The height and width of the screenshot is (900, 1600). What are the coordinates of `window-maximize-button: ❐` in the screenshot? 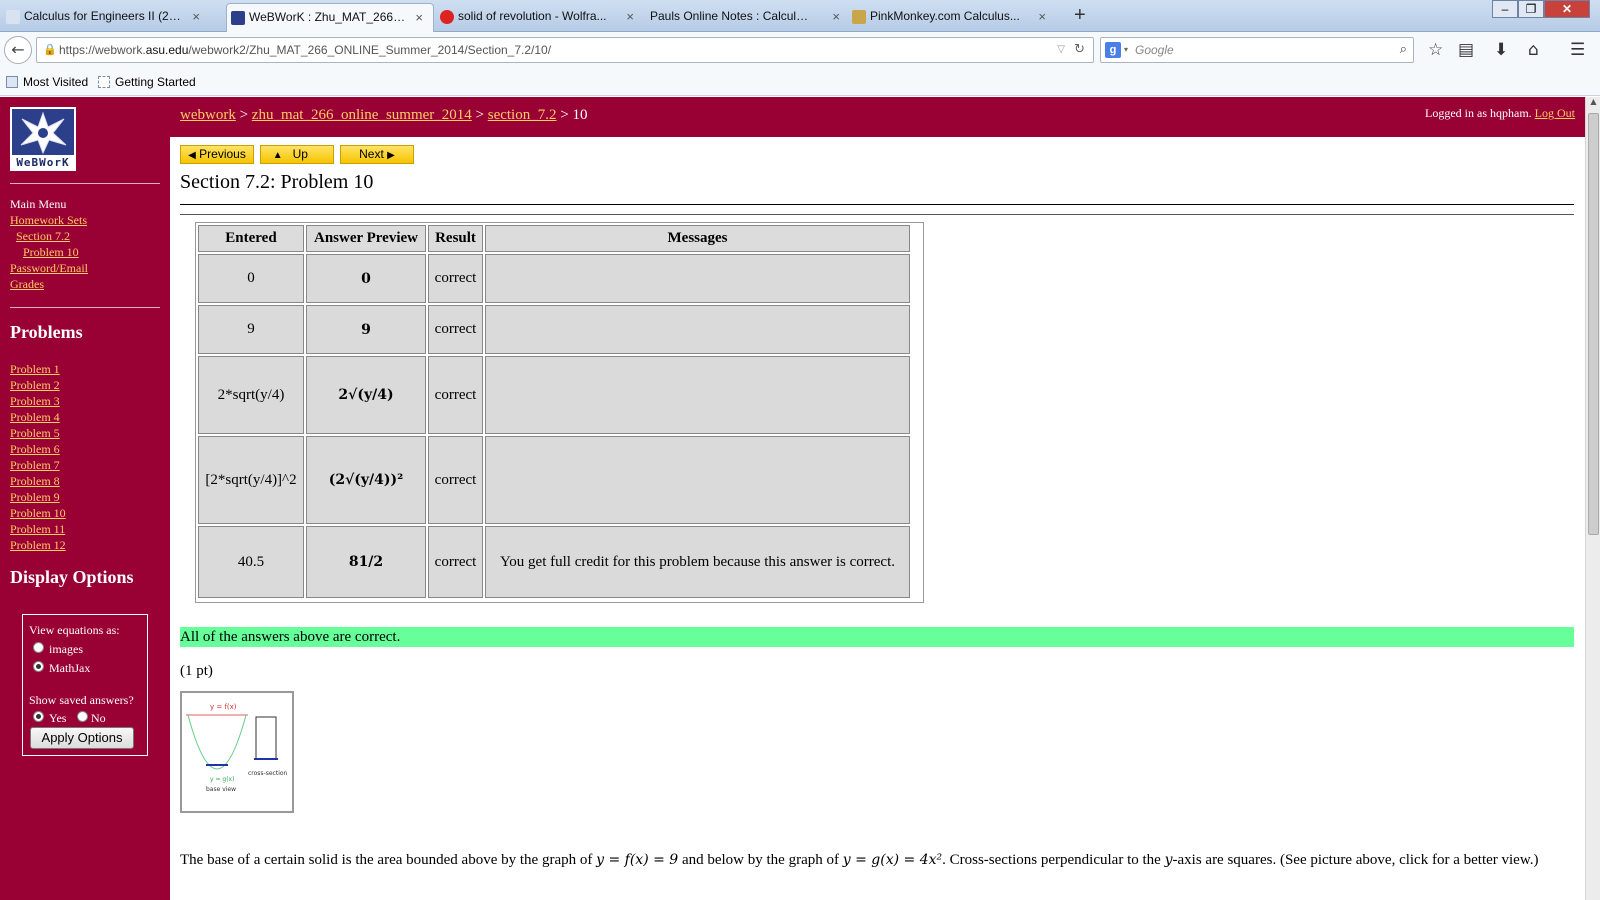 It's located at (1531, 9).